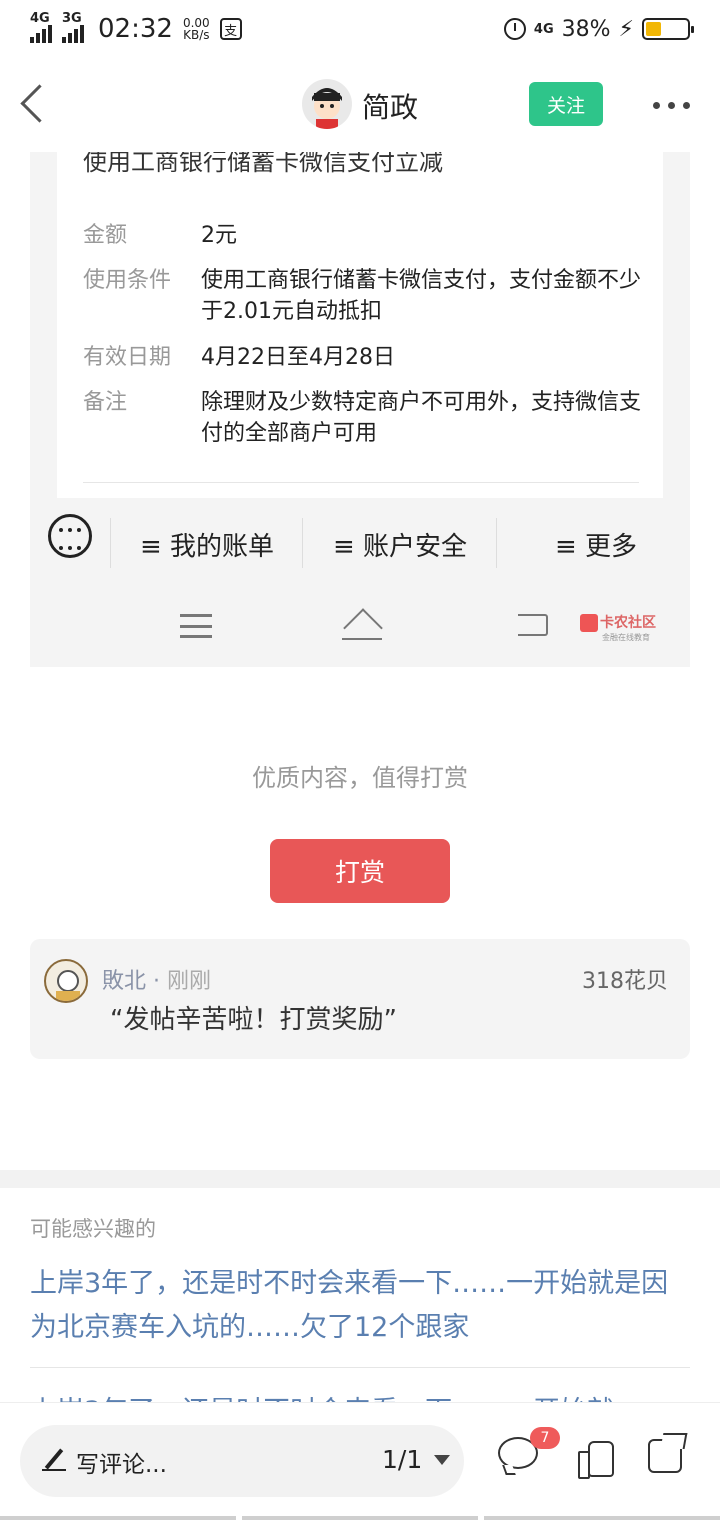 This screenshot has width=720, height=1520. I want to click on section-divider, so click(360, 1179).